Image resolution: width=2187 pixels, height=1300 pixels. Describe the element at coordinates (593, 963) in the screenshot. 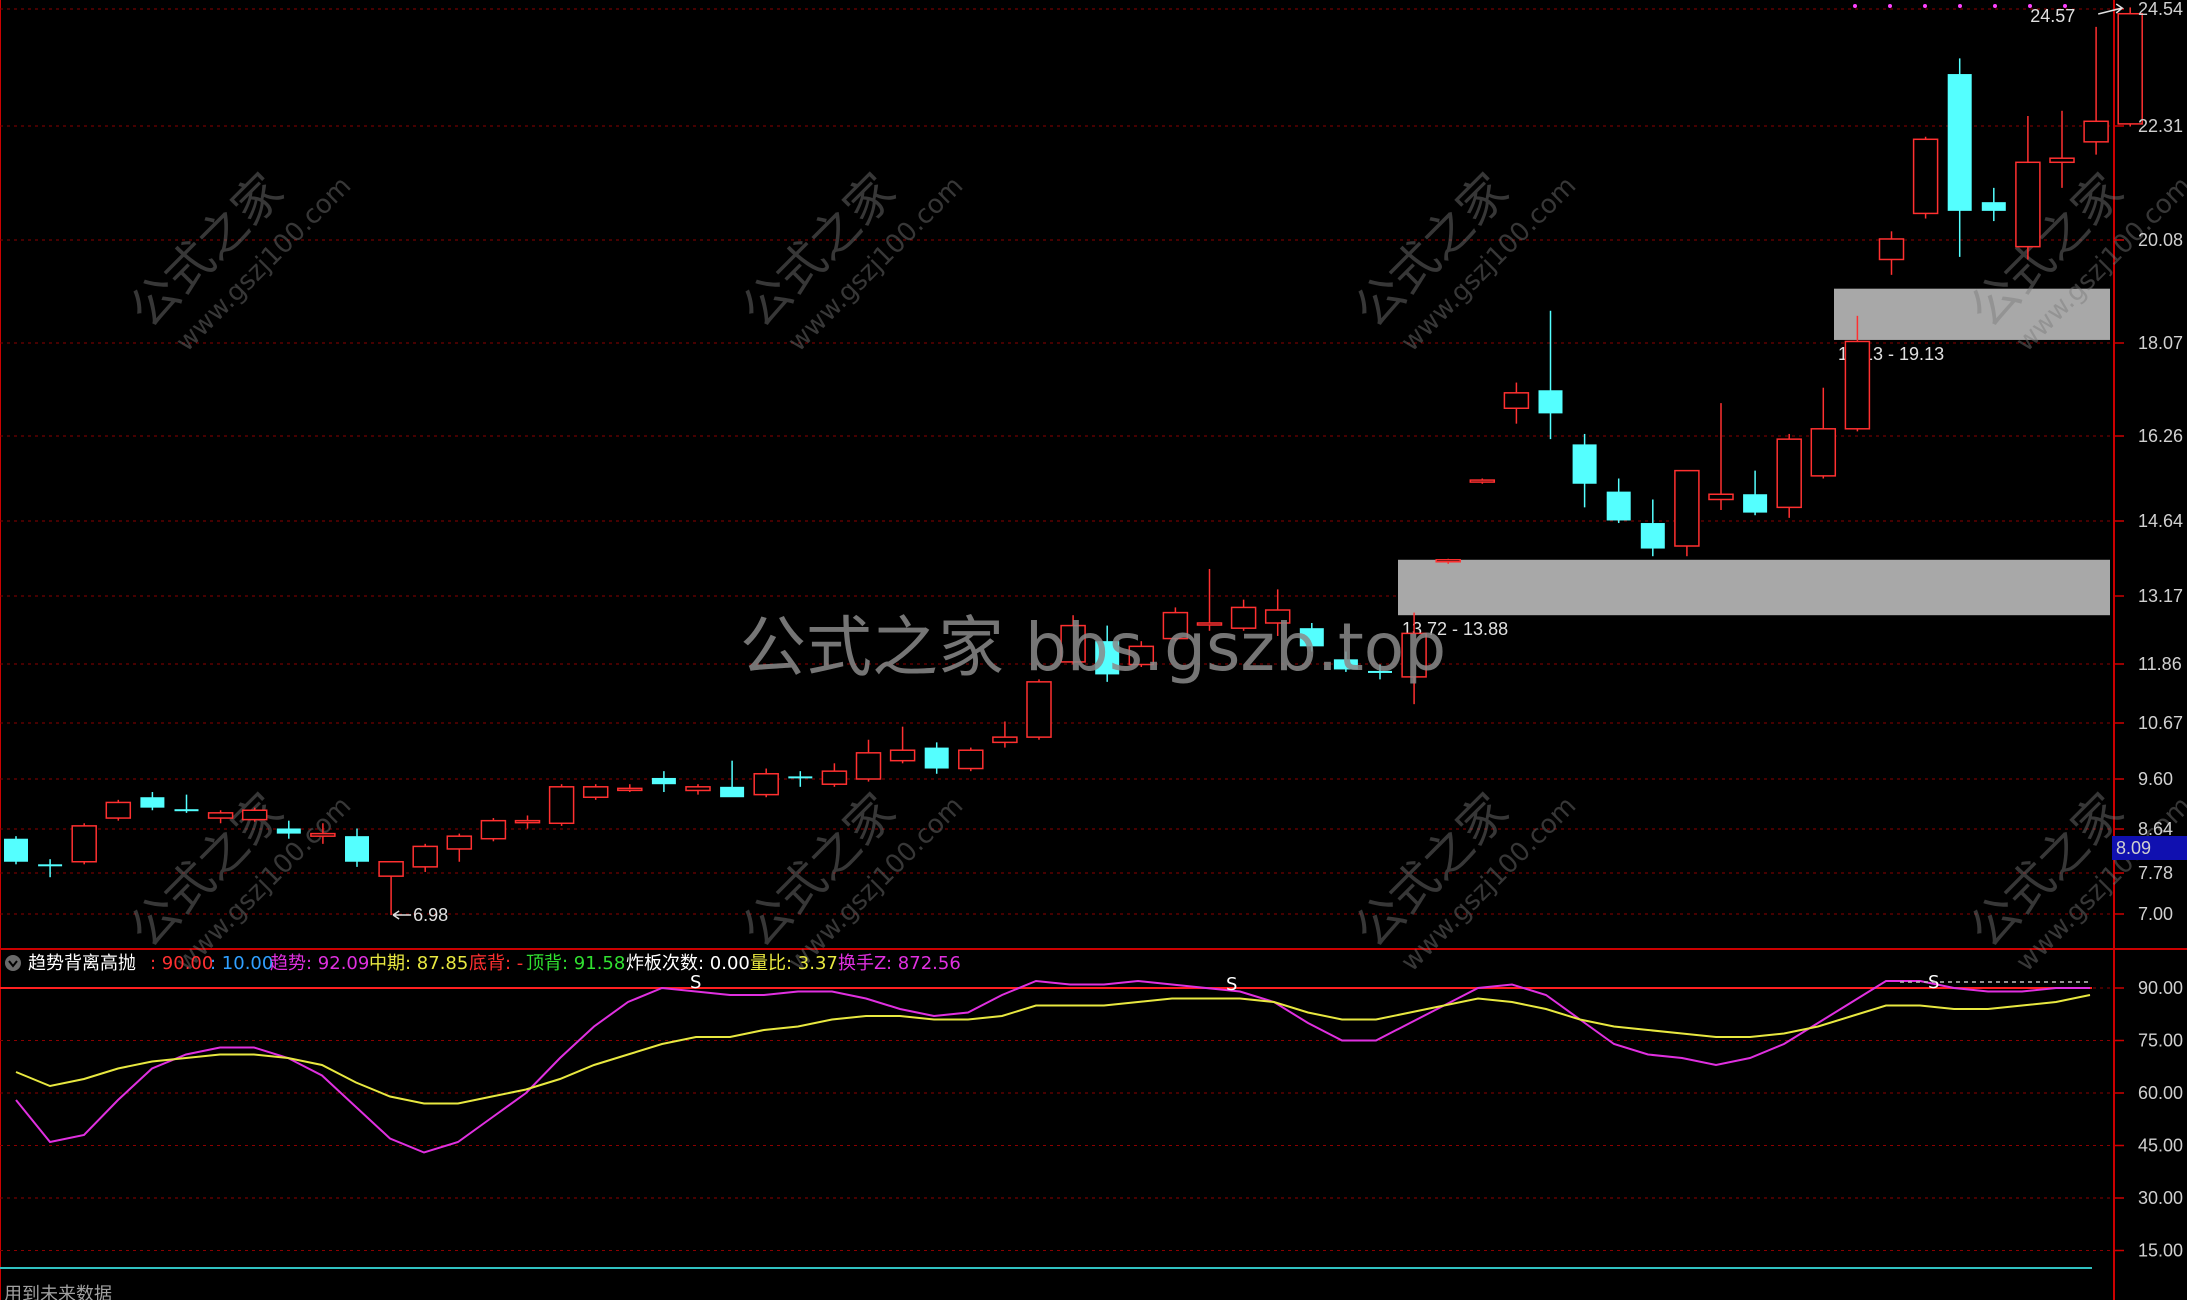

I see `top-value: : 91.58` at that location.